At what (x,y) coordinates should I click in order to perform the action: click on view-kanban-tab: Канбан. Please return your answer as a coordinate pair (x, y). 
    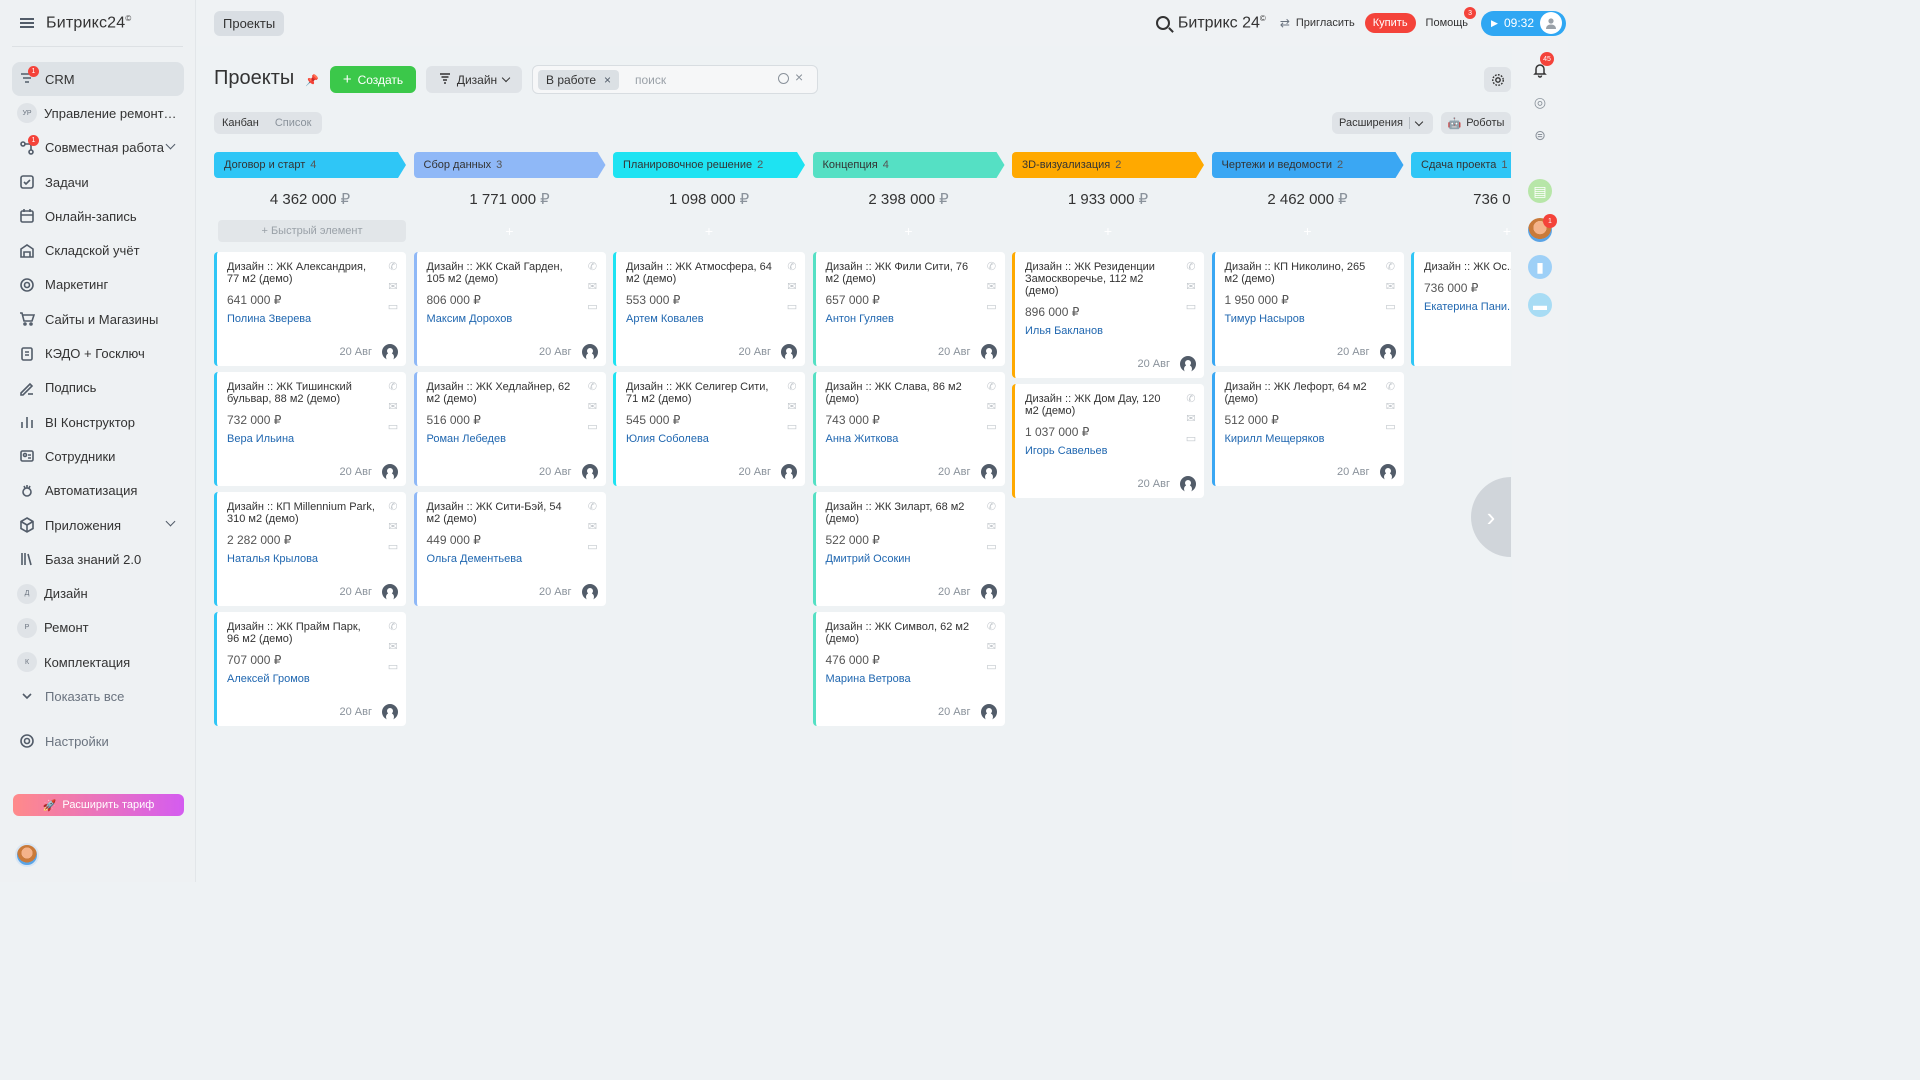
    Looking at the image, I should click on (240, 123).